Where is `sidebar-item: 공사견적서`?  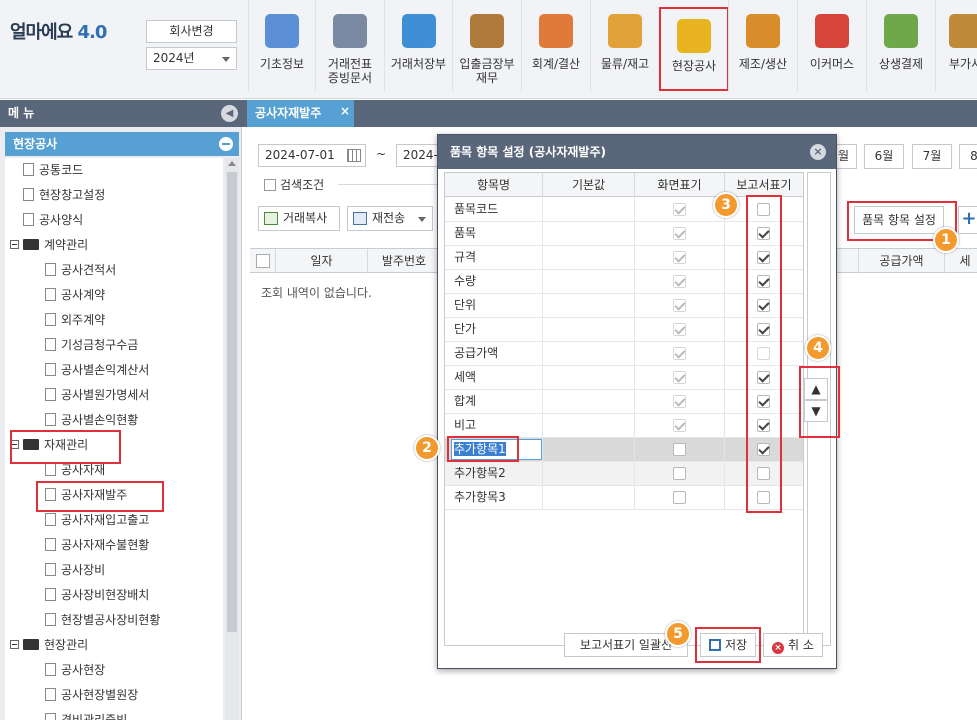
sidebar-item: 공사견적서 is located at coordinates (80, 270).